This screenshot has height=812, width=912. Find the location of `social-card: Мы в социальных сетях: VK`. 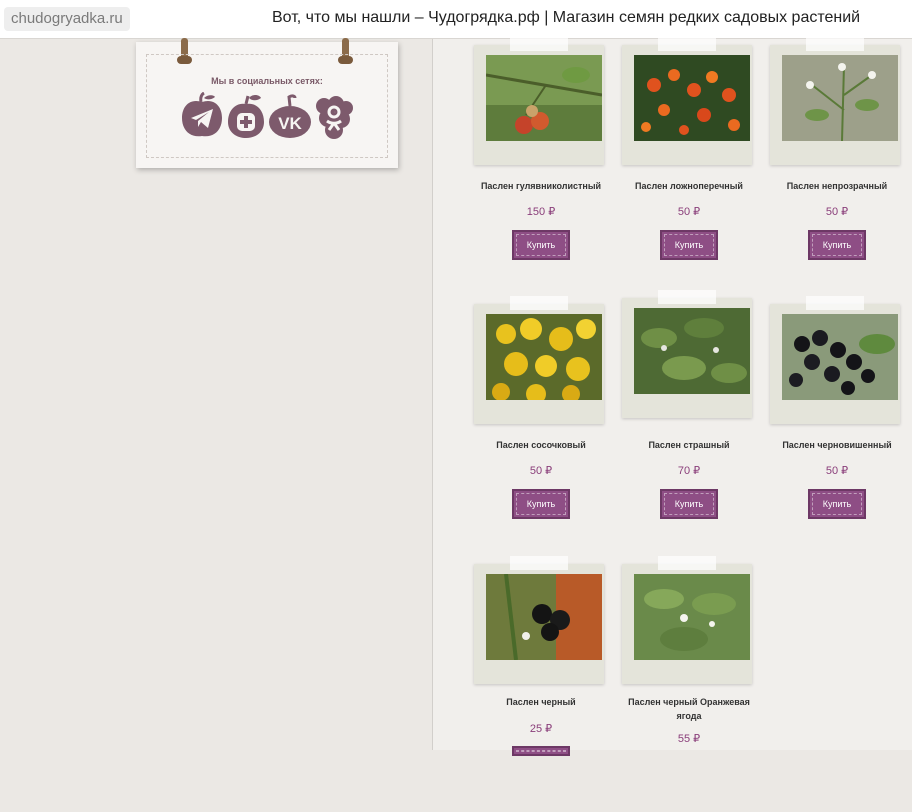

social-card: Мы в социальных сетях: VK is located at coordinates (267, 103).